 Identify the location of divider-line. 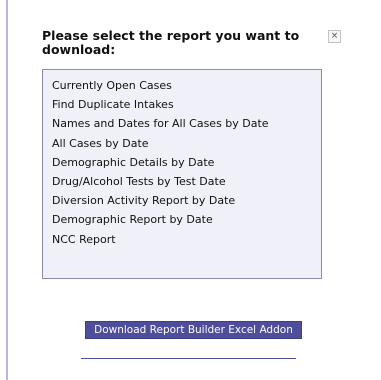
(188, 358).